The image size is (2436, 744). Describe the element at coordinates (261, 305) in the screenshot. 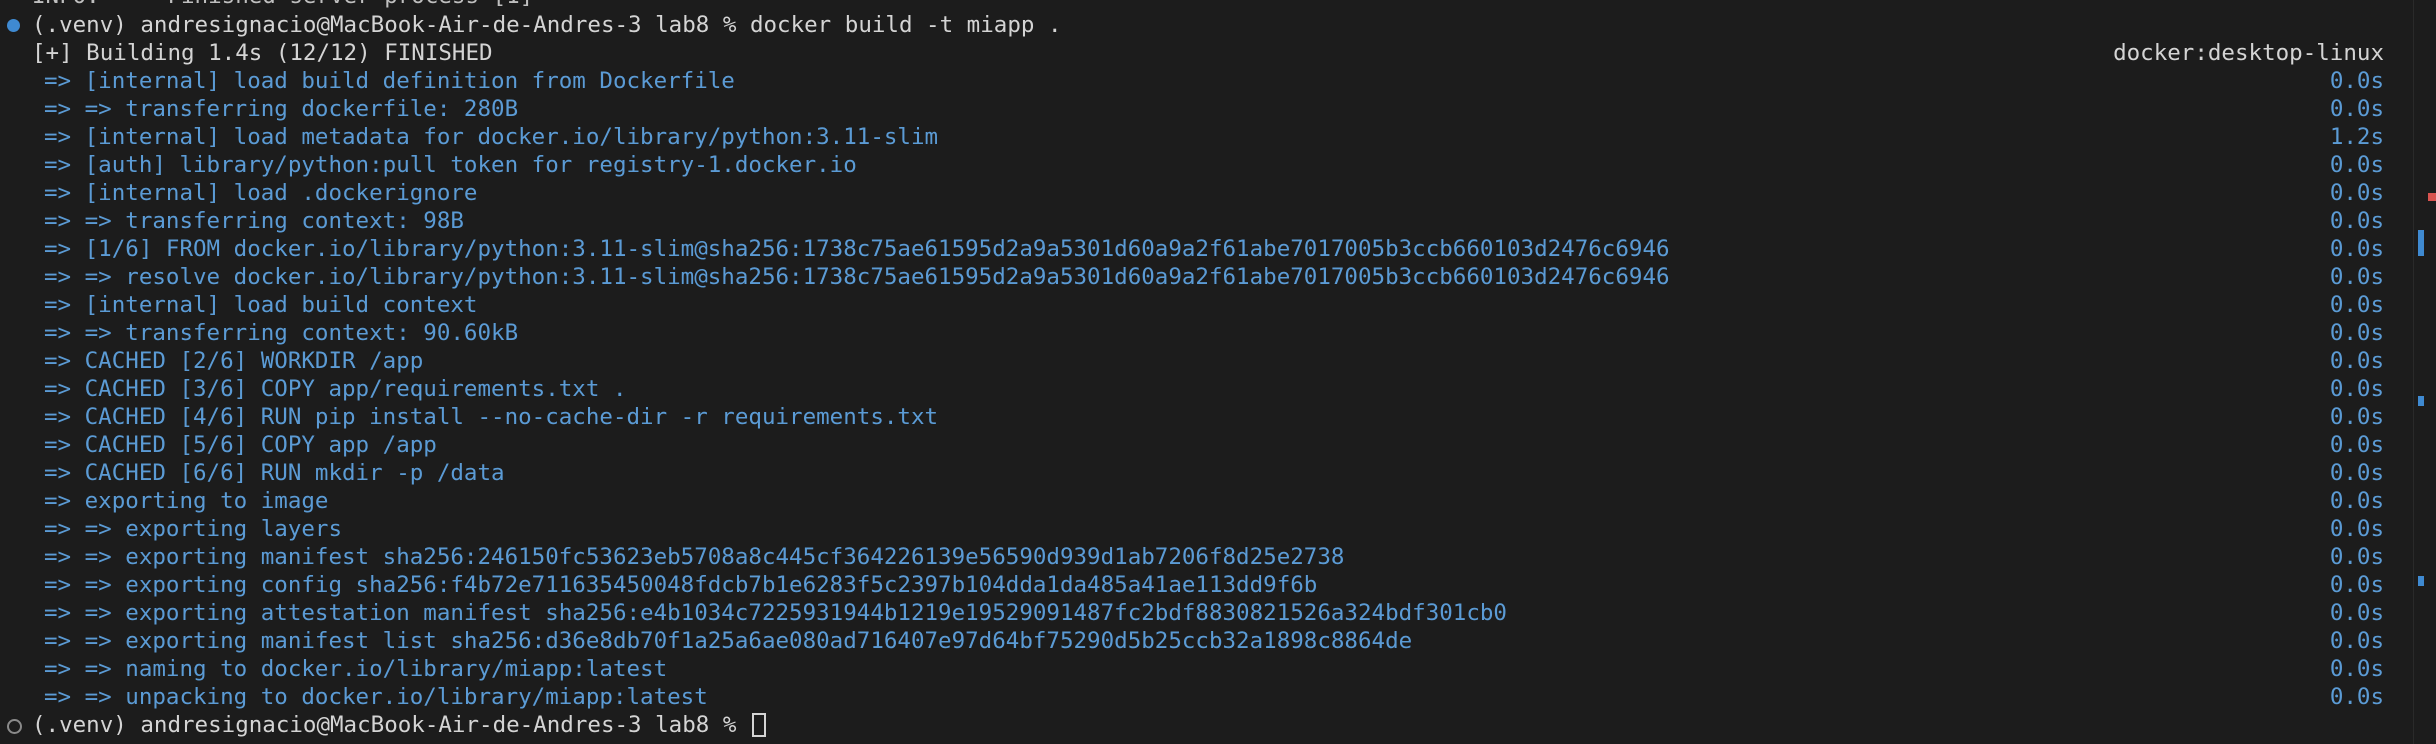

I see `build-step-line: => [internal] load build context` at that location.